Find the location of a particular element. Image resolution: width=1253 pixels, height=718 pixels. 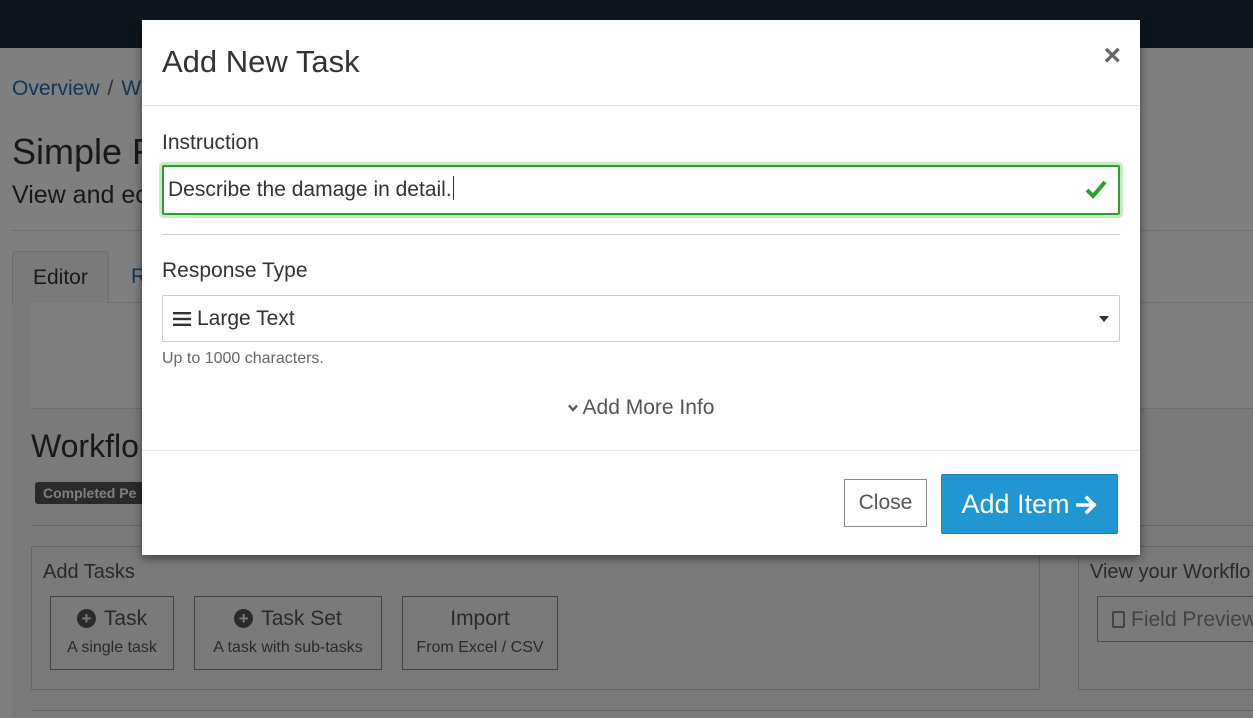

add-more-info-label: Add More Info is located at coordinates (648, 407).